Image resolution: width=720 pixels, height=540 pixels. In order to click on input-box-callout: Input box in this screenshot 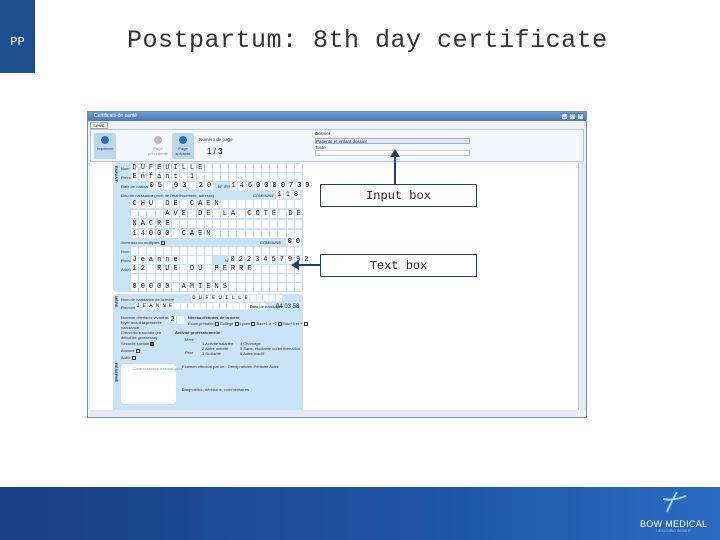, I will do `click(398, 195)`.